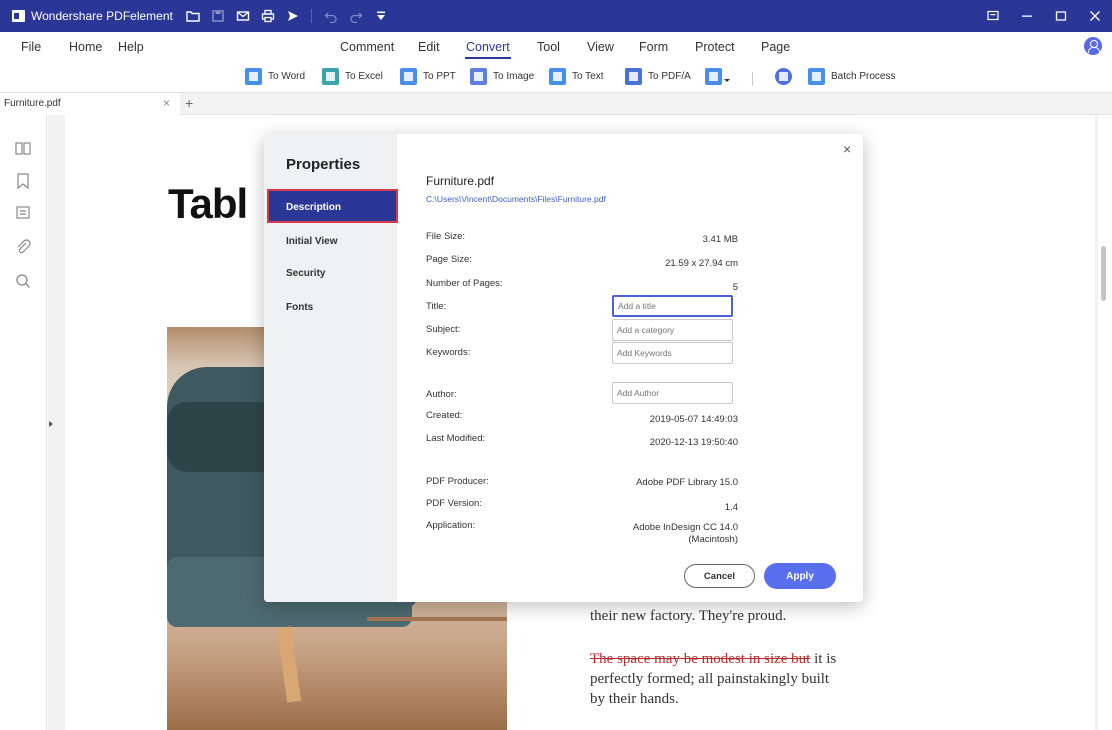  Describe the element at coordinates (672, 306) in the screenshot. I see `title-input` at that location.